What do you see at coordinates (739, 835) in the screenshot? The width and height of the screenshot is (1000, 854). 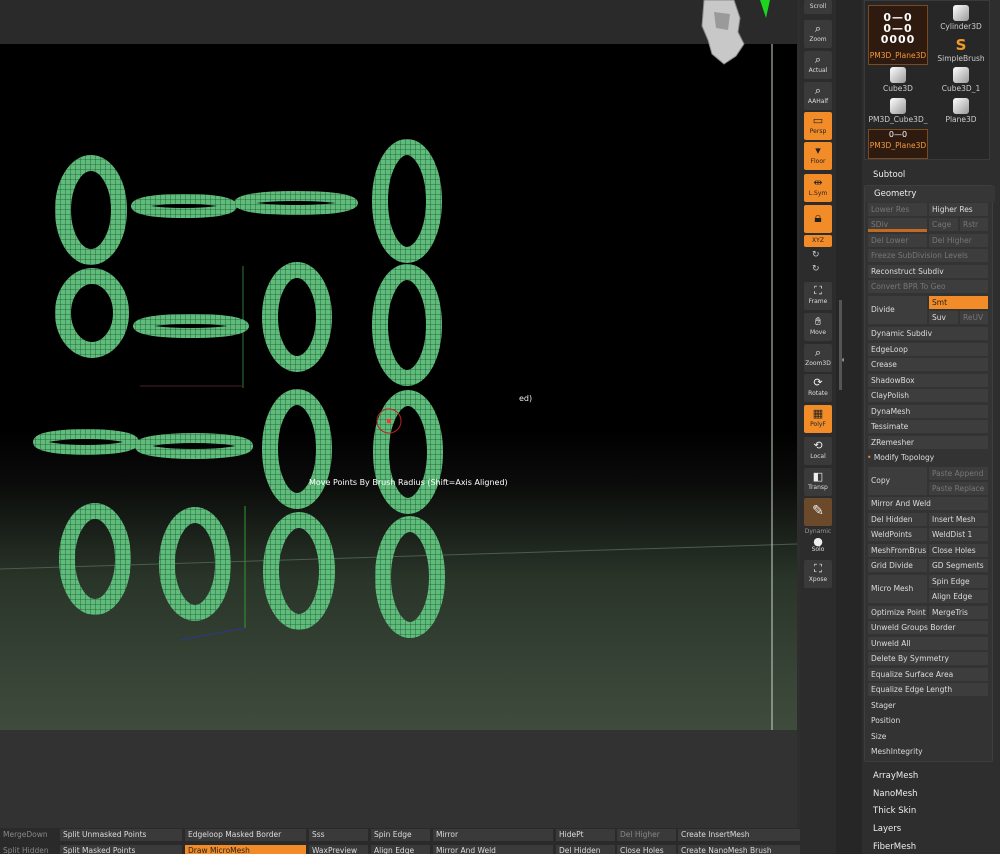 I see `create-insertmesh-button: Create InsertMesh` at bounding box center [739, 835].